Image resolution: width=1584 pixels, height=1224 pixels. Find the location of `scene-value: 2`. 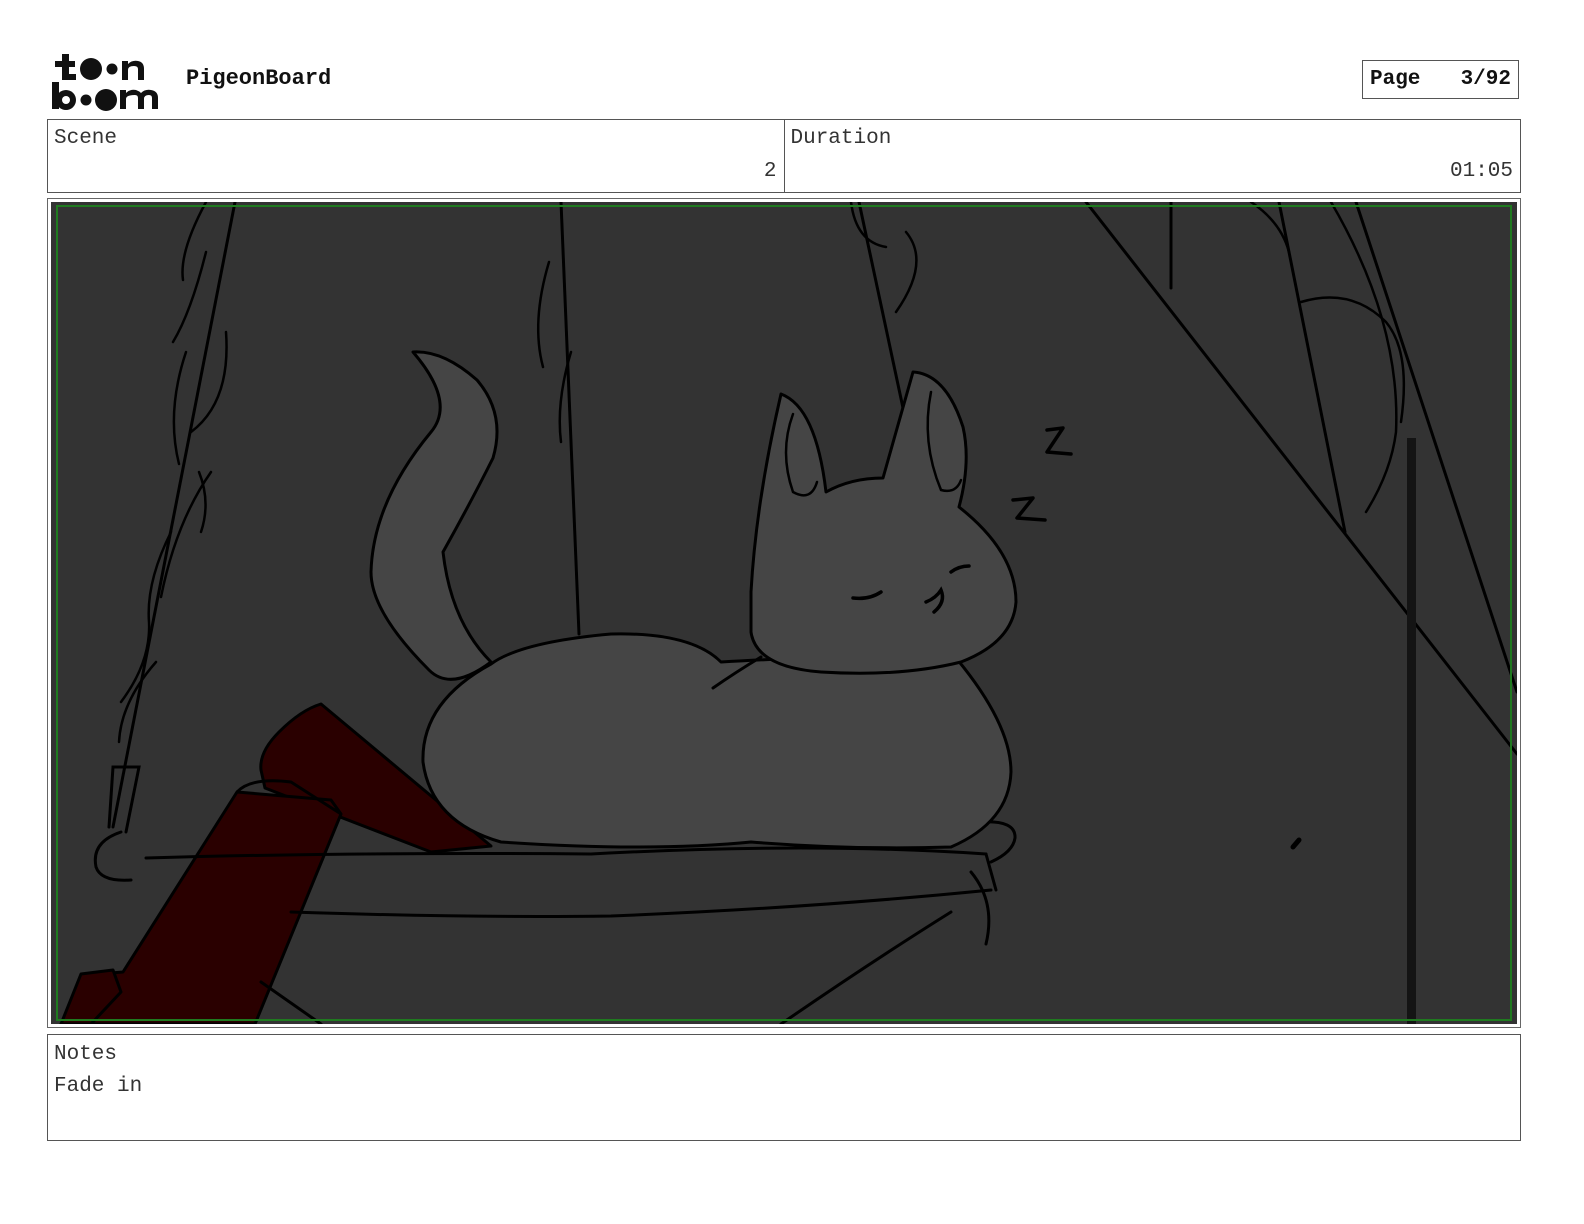

scene-value: 2 is located at coordinates (770, 171).